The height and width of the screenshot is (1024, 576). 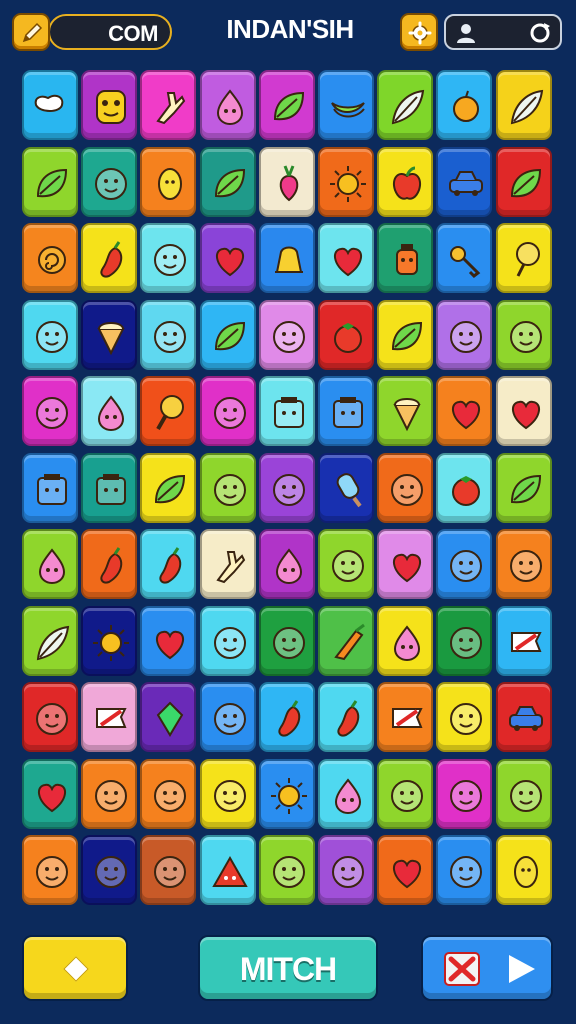 I want to click on settings-button, so click(x=419, y=32).